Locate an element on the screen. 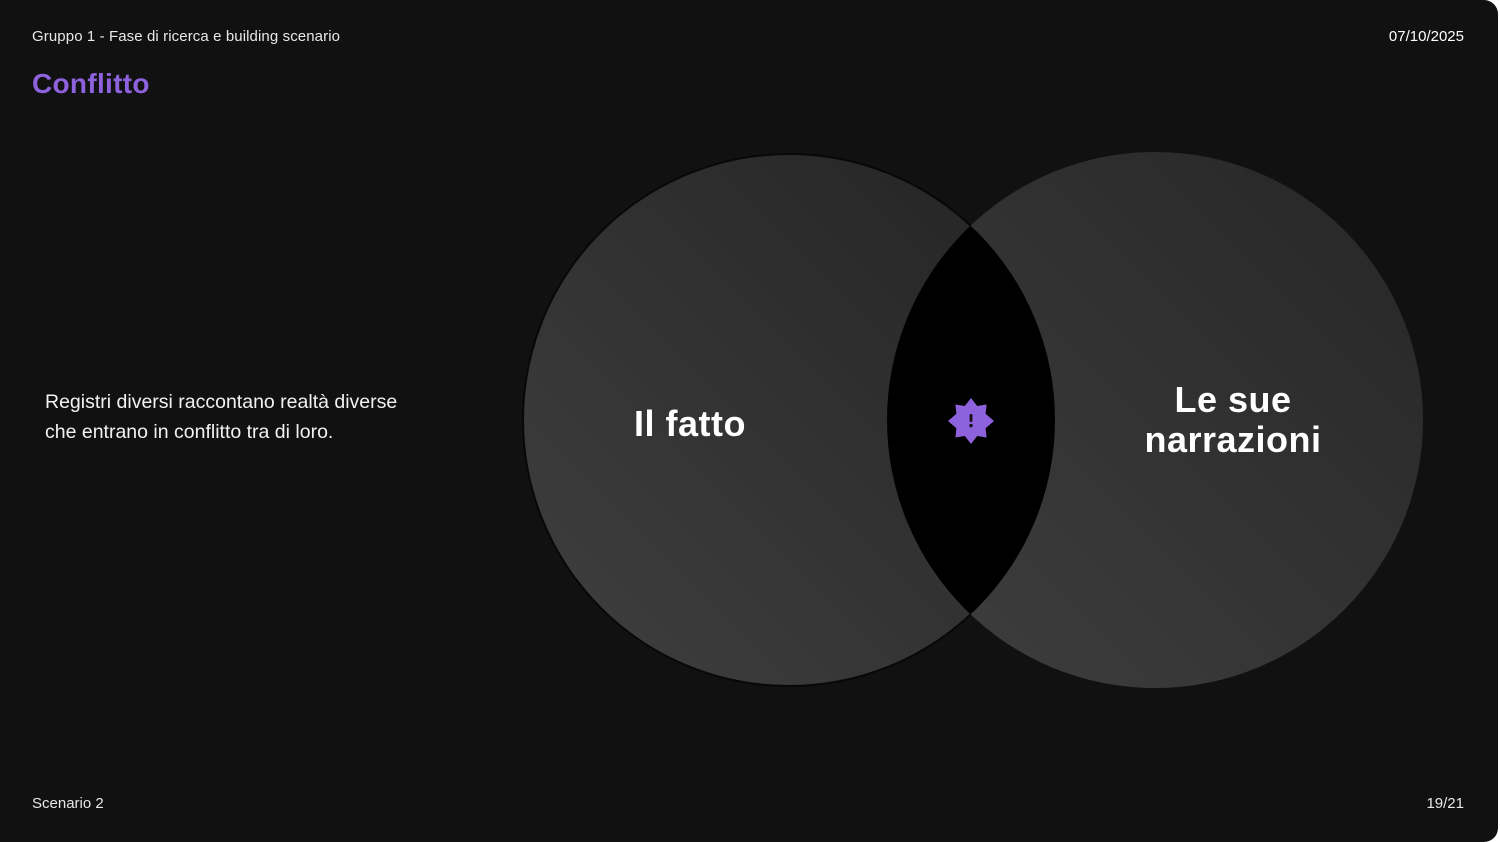  footer-scenario: Scenario 2 is located at coordinates (68, 803).